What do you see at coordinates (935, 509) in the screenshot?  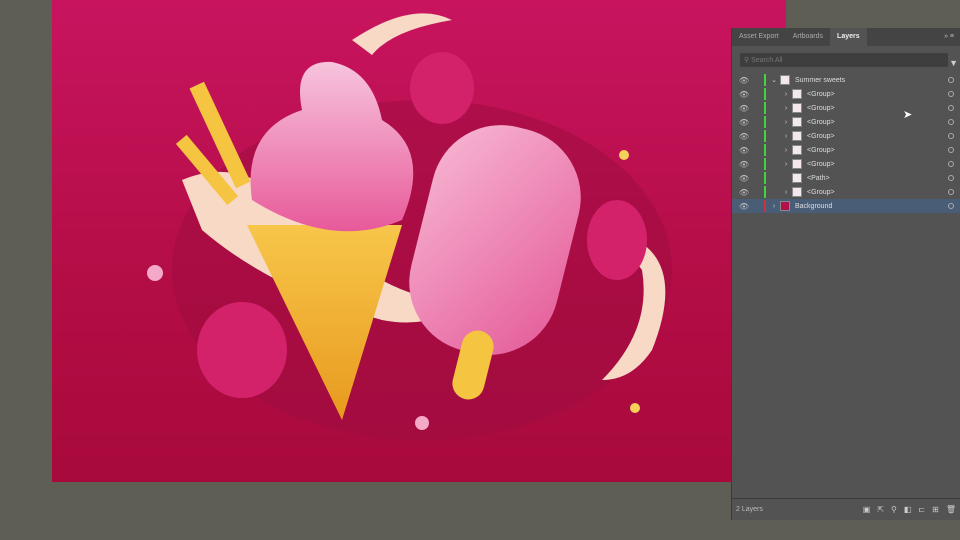 I see `new-layer-icon: ⊞` at bounding box center [935, 509].